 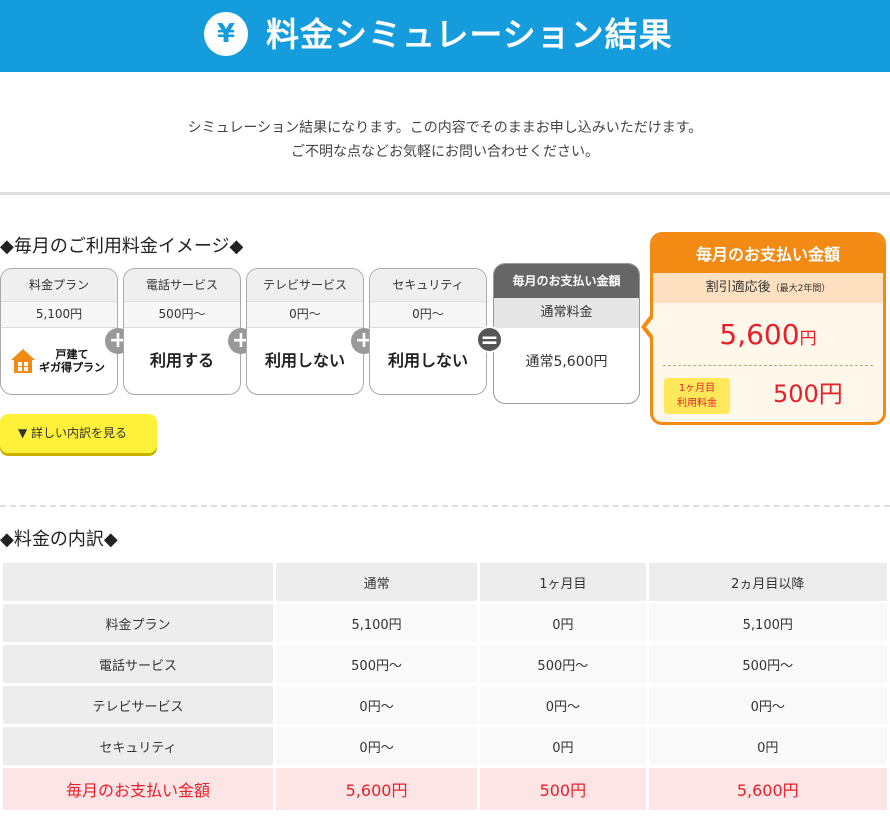 I want to click on phone-card-value: 利用する, so click(x=181, y=360).